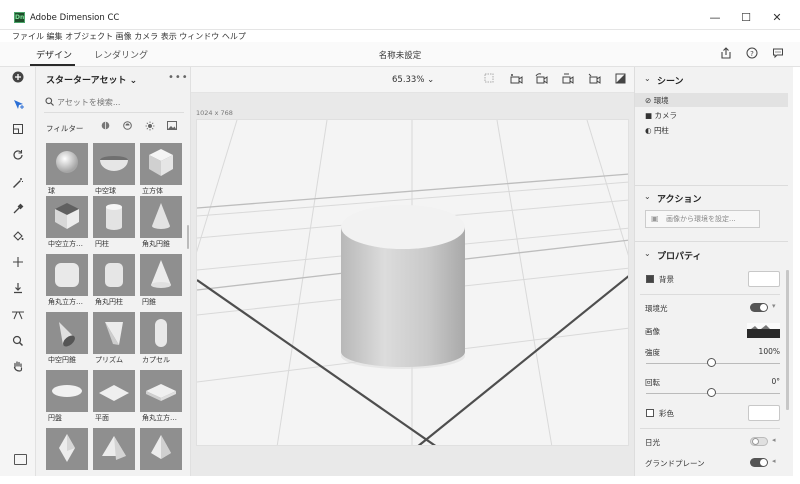 The image size is (800, 484). Describe the element at coordinates (18, 106) in the screenshot. I see `select-tool-icon` at that location.